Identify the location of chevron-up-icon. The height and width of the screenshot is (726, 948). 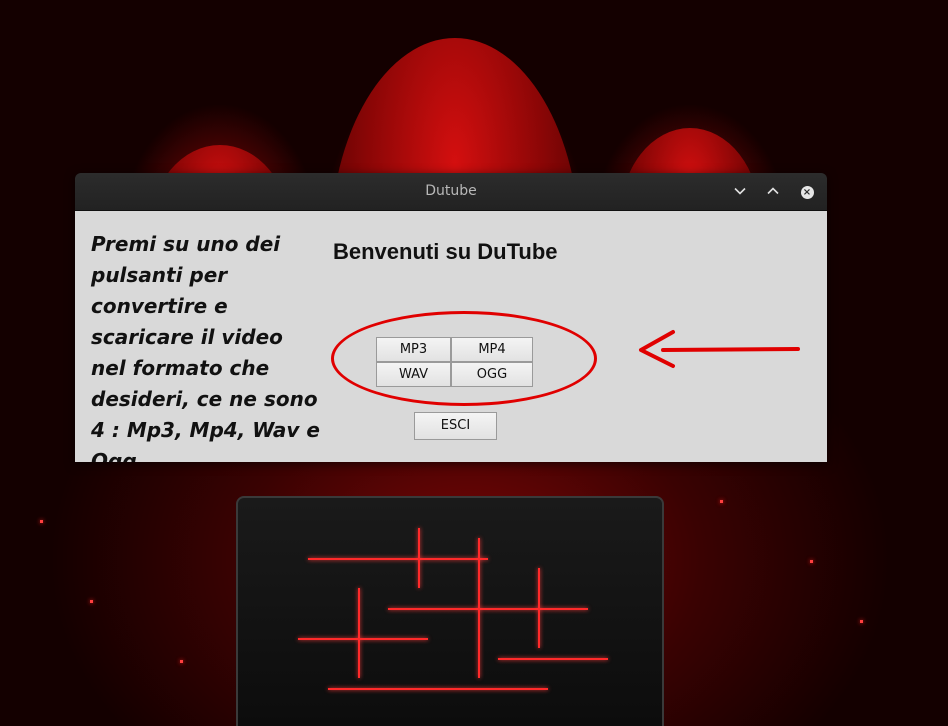
(773, 191).